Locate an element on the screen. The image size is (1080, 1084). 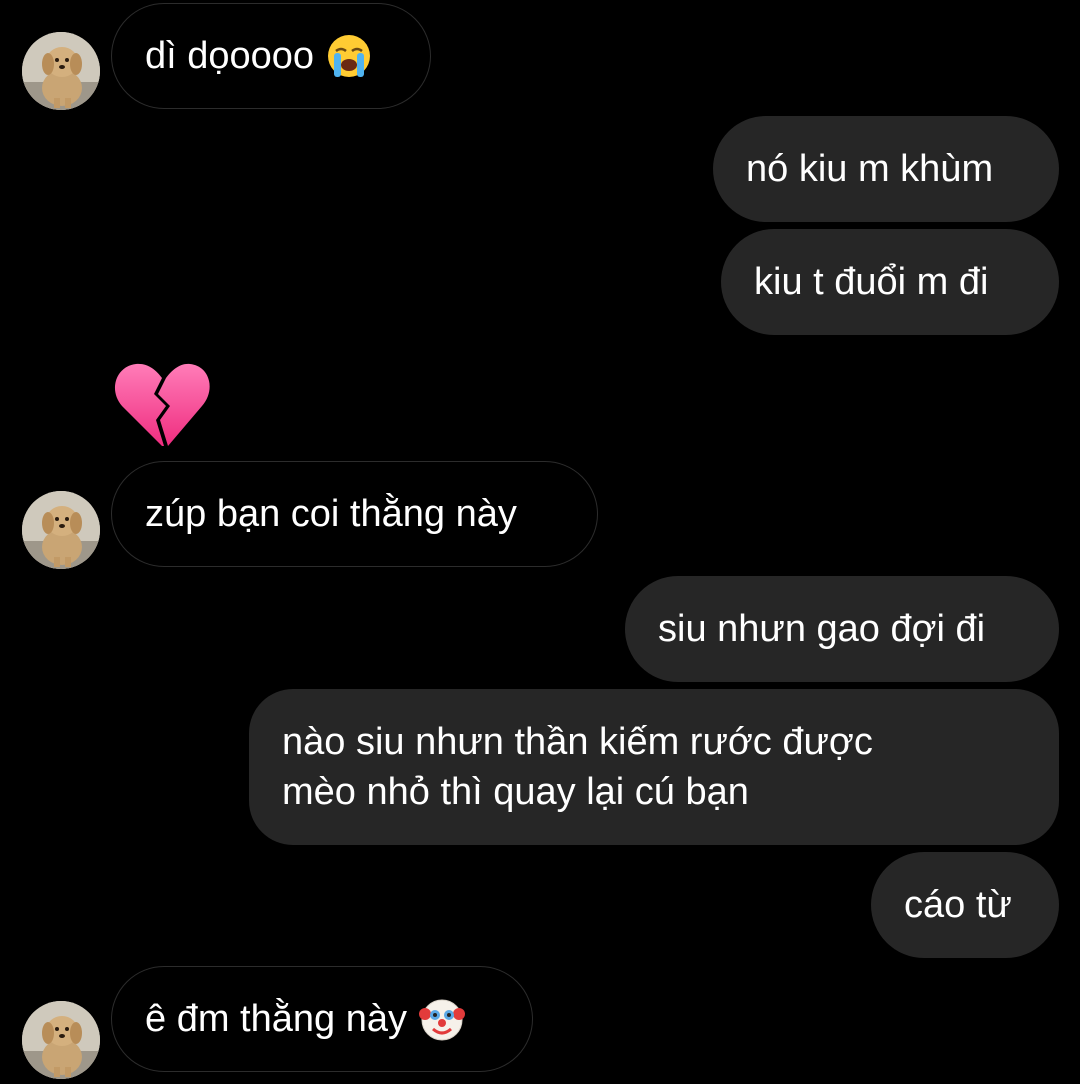
incoming-message-bubble: ê đm thằng này is located at coordinates (322, 1019).